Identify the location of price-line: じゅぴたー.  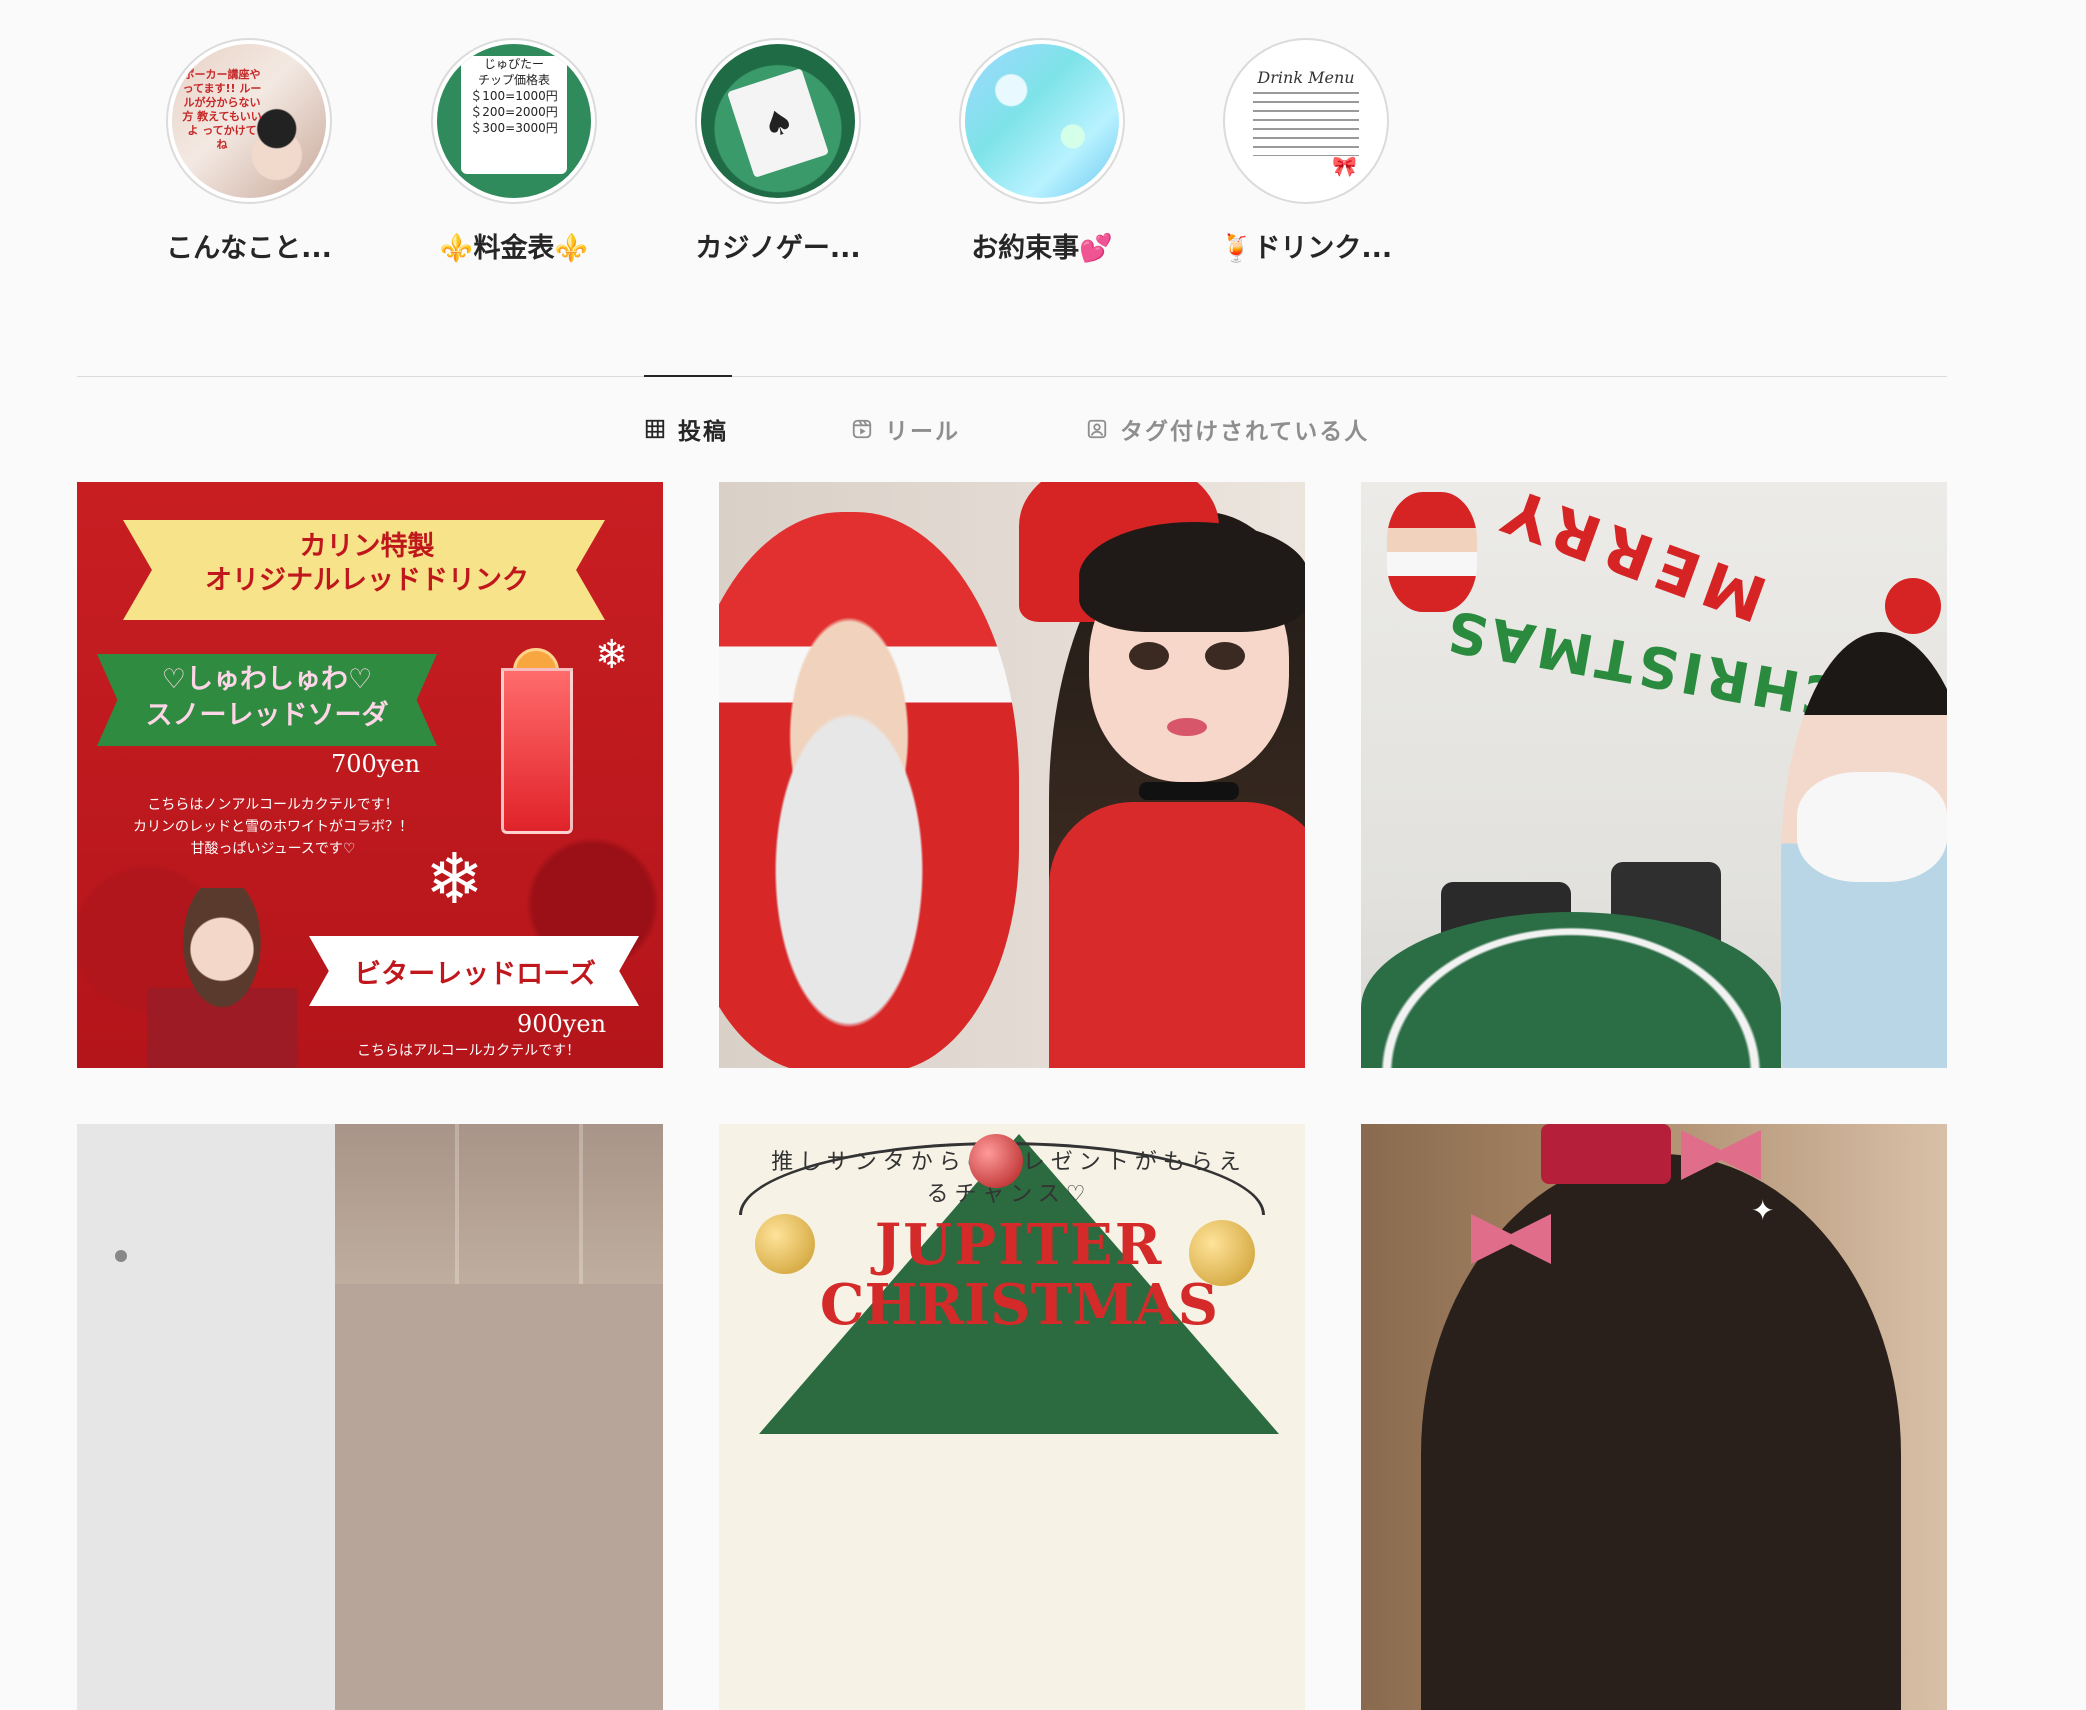
(513, 64).